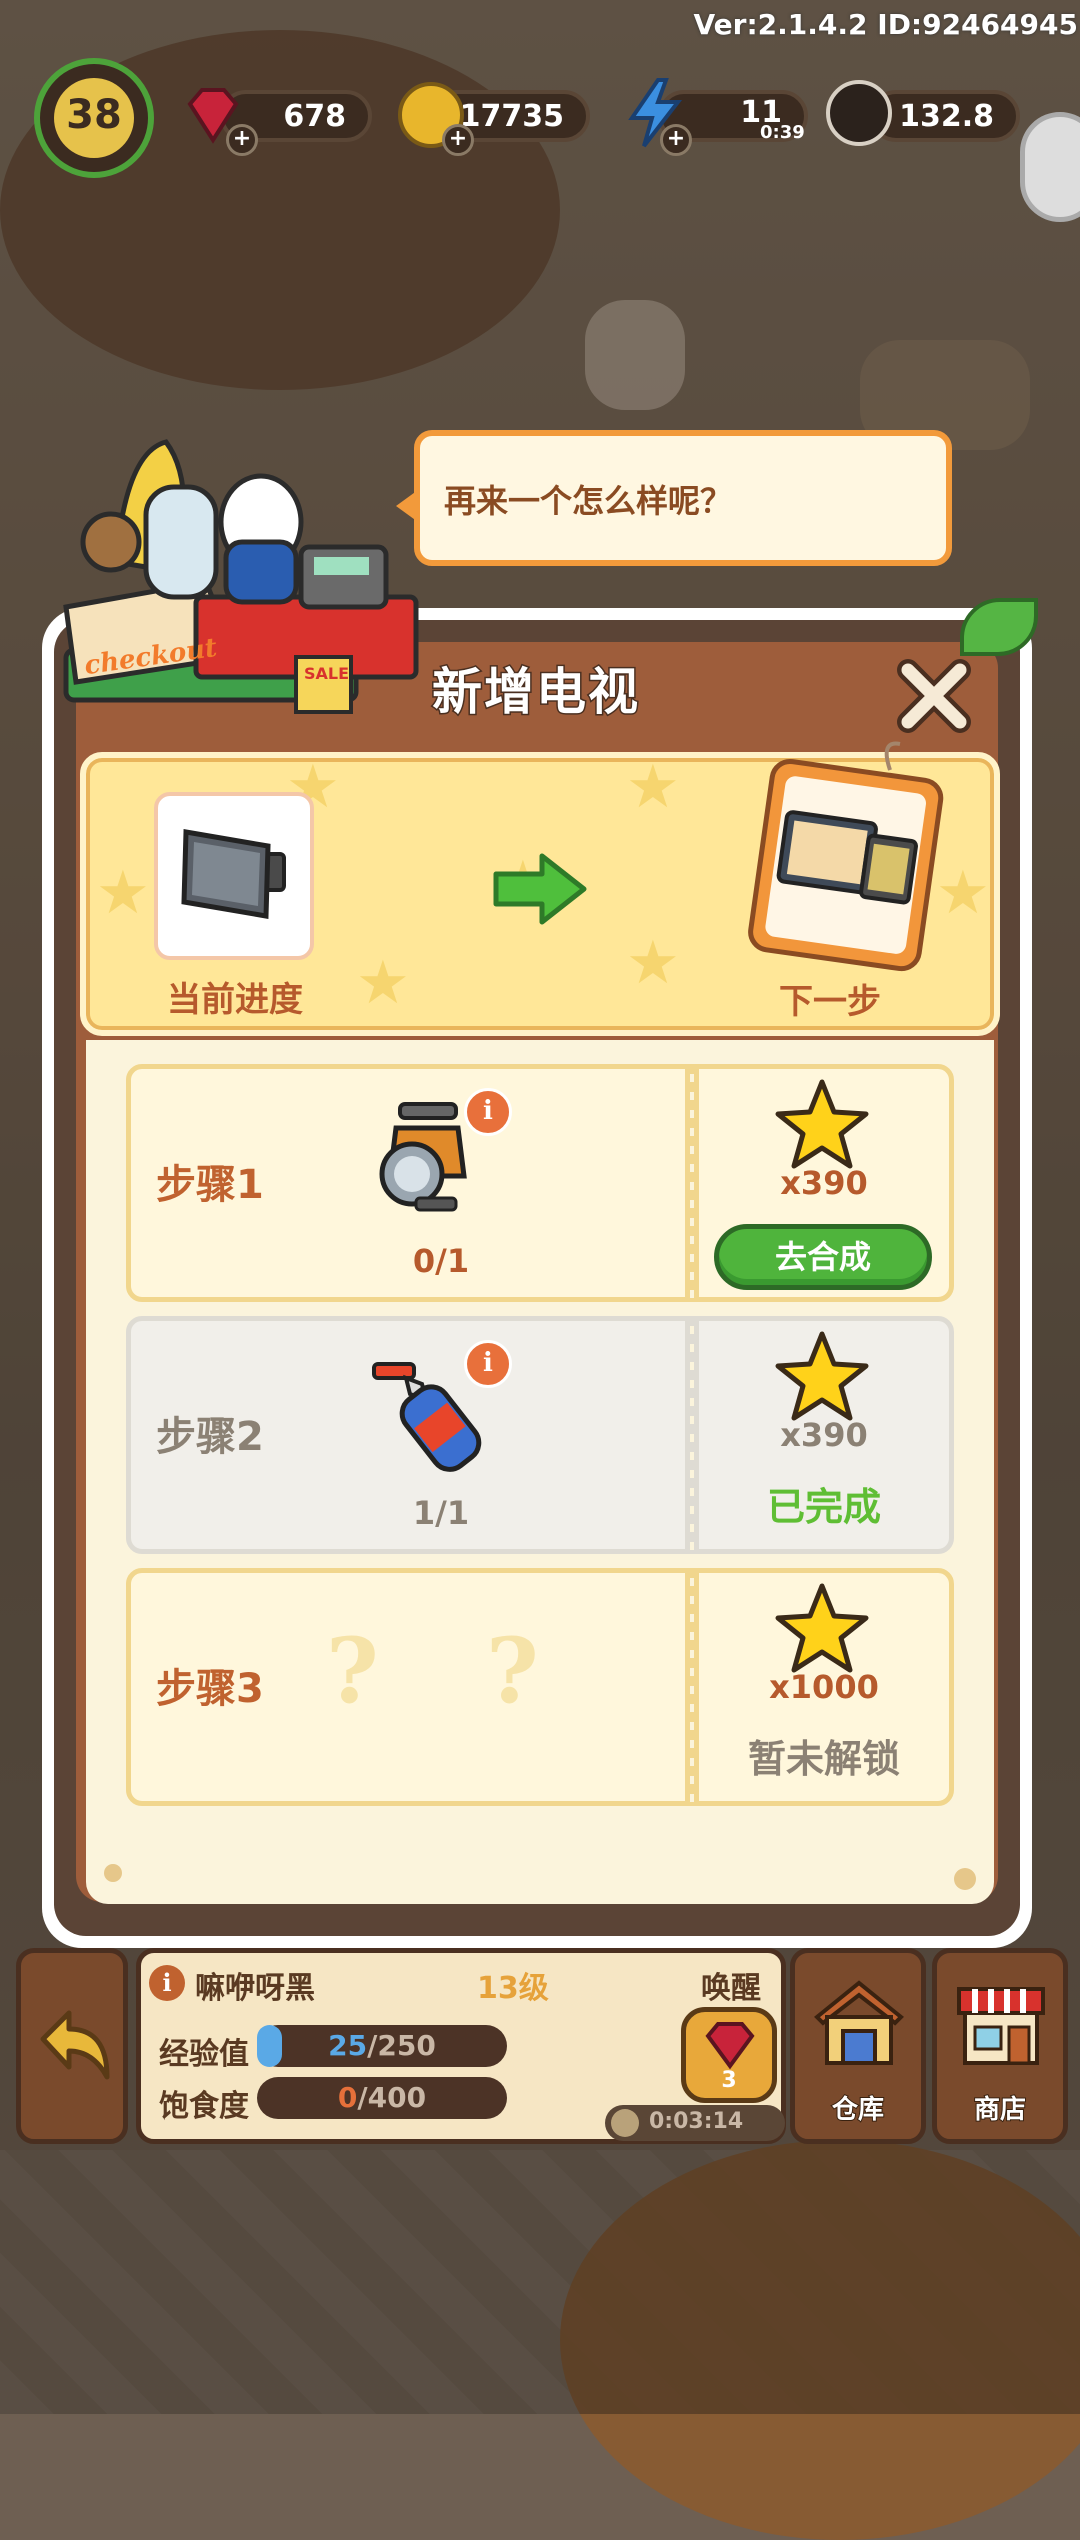 This screenshot has height=2540, width=1080. Describe the element at coordinates (540, 891) in the screenshot. I see `arrow-right-icon` at that location.